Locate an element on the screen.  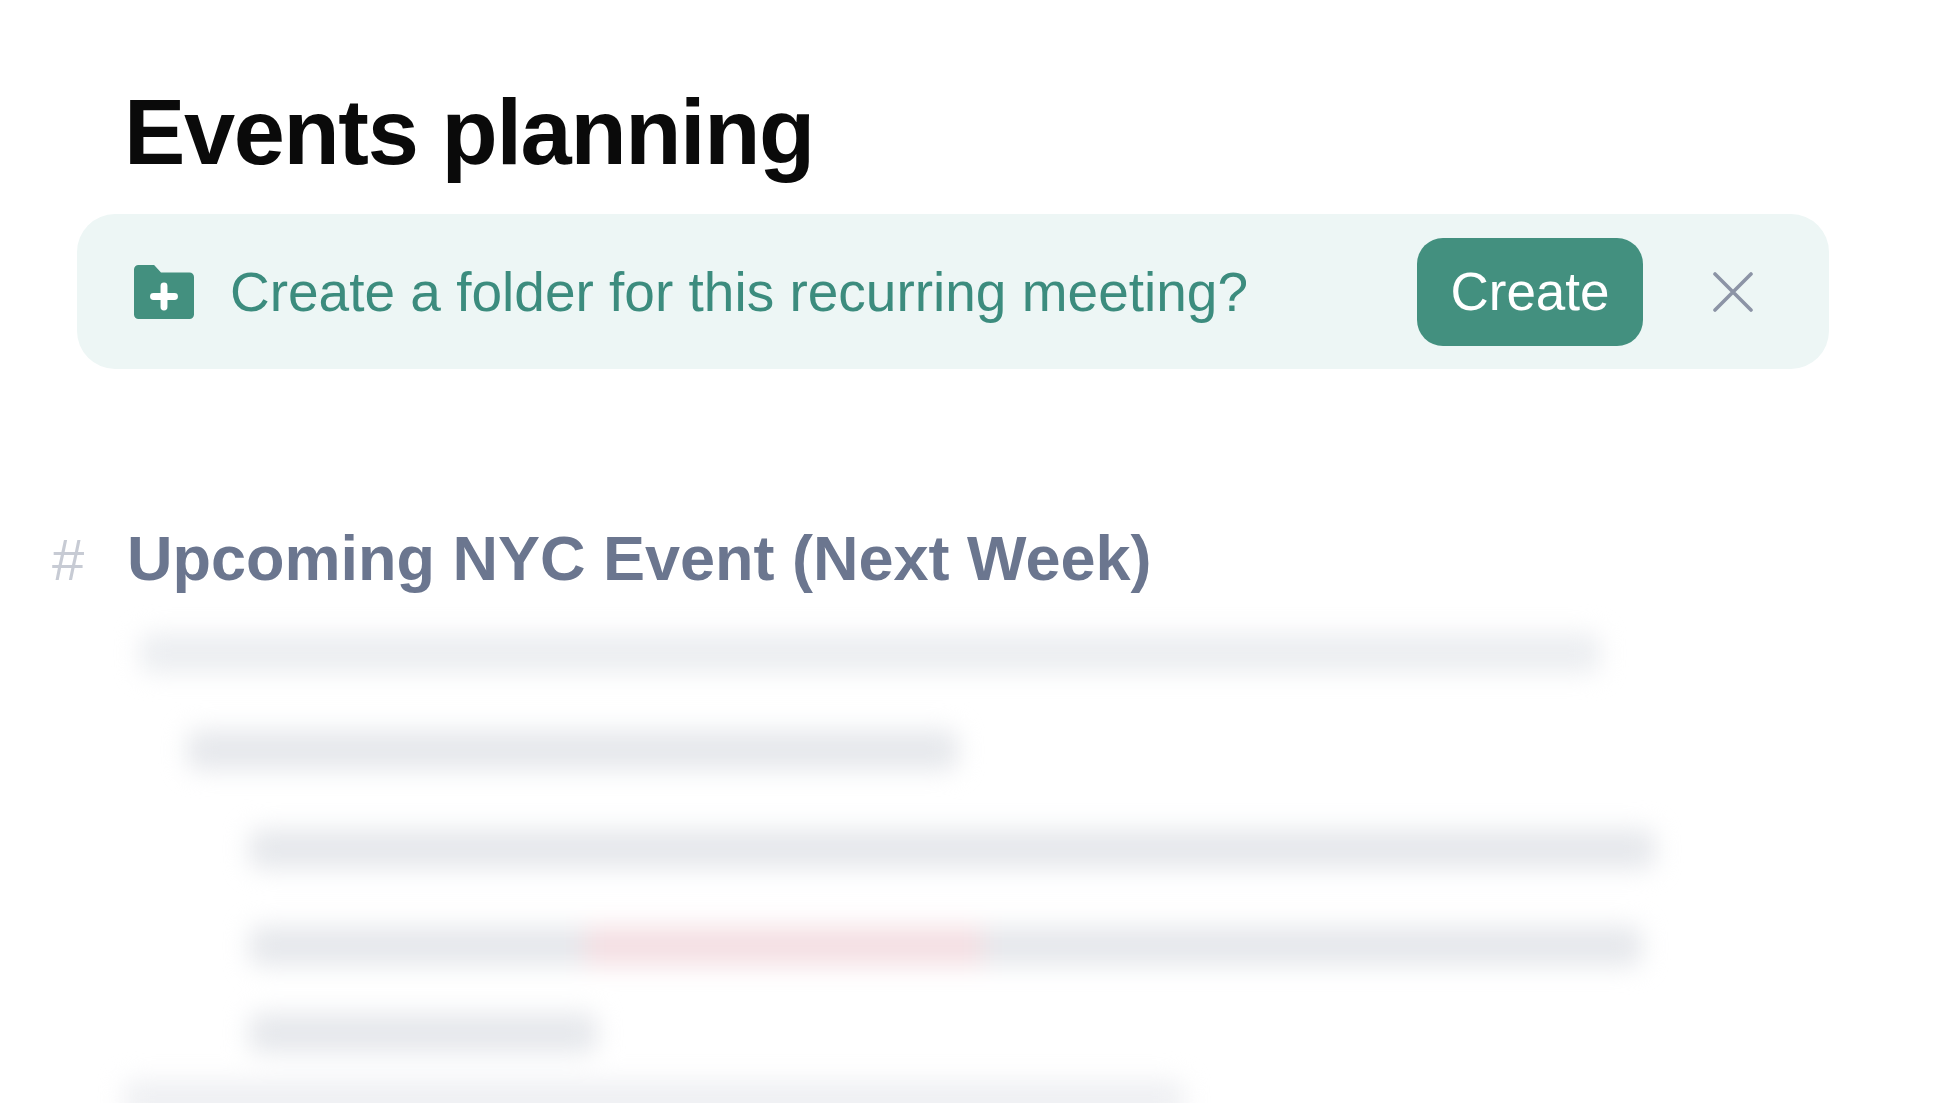
create-button: Create is located at coordinates (1530, 291).